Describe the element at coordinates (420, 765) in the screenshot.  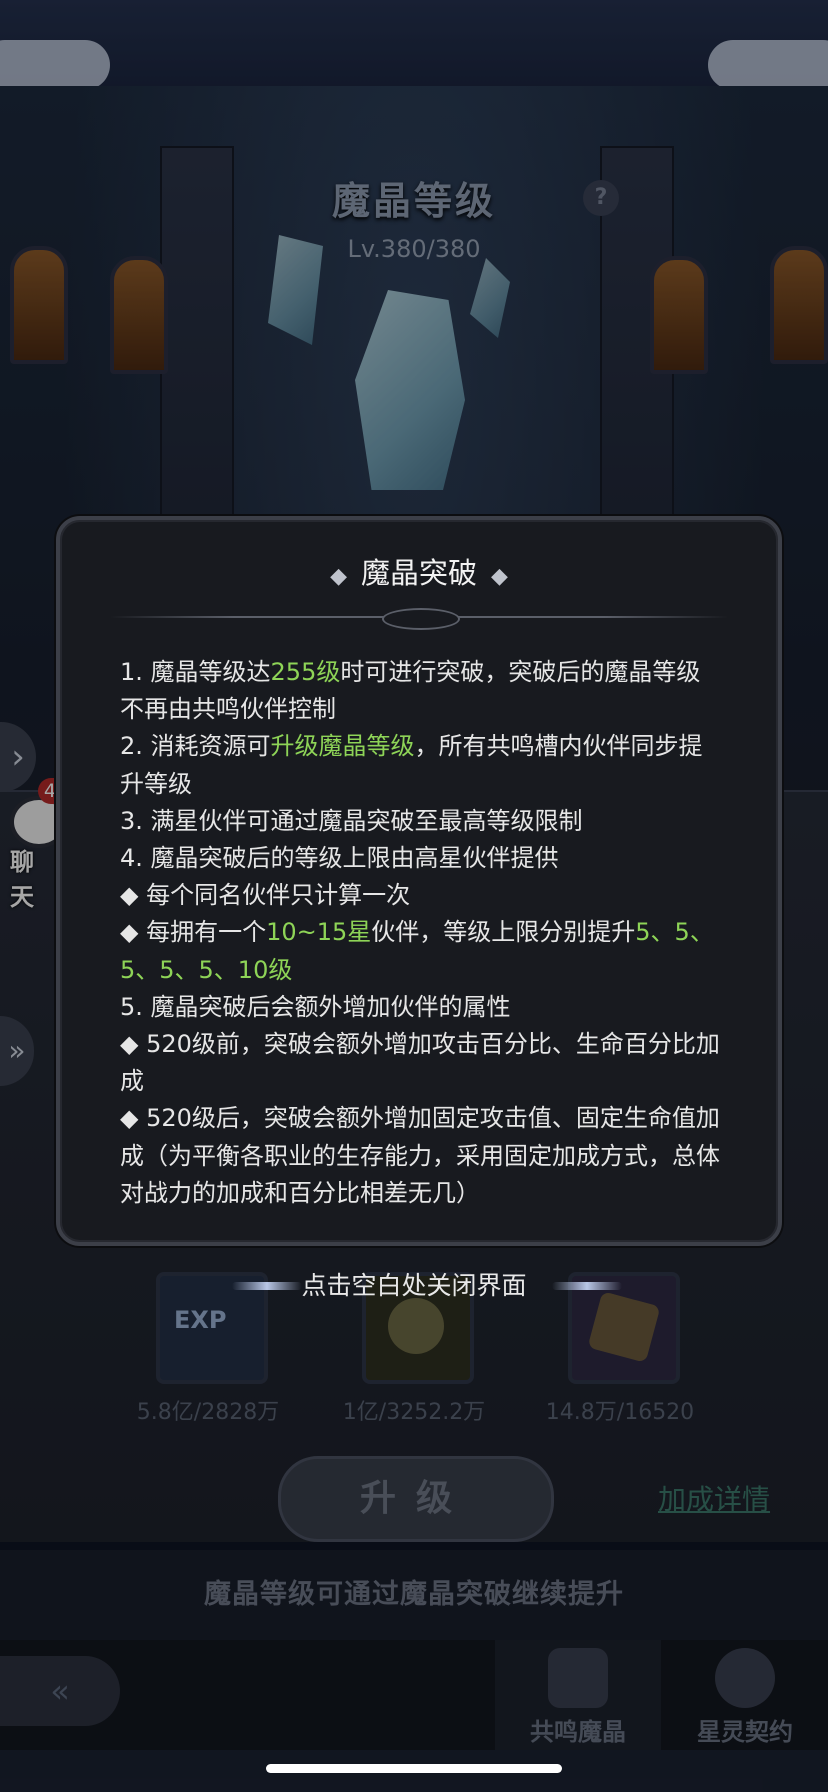
I see `rule-line: 2. 消耗资源可升级魔晶等级，所有共鸣槽内伙伴同步提升等级` at that location.